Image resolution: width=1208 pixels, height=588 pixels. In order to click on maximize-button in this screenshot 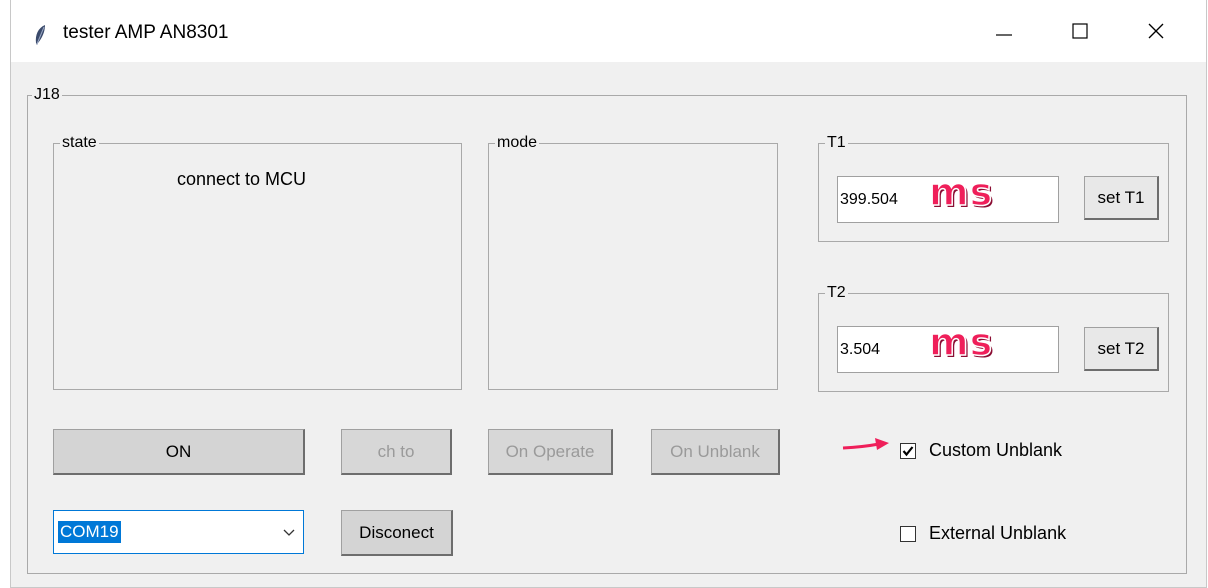, I will do `click(1080, 31)`.